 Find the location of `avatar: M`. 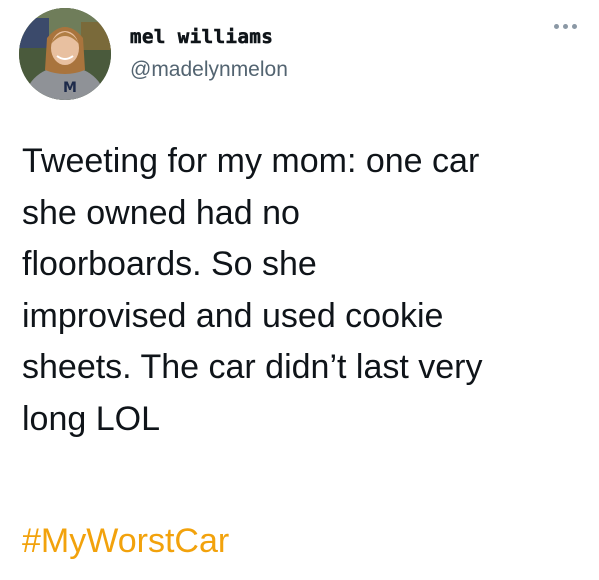

avatar: M is located at coordinates (65, 54).